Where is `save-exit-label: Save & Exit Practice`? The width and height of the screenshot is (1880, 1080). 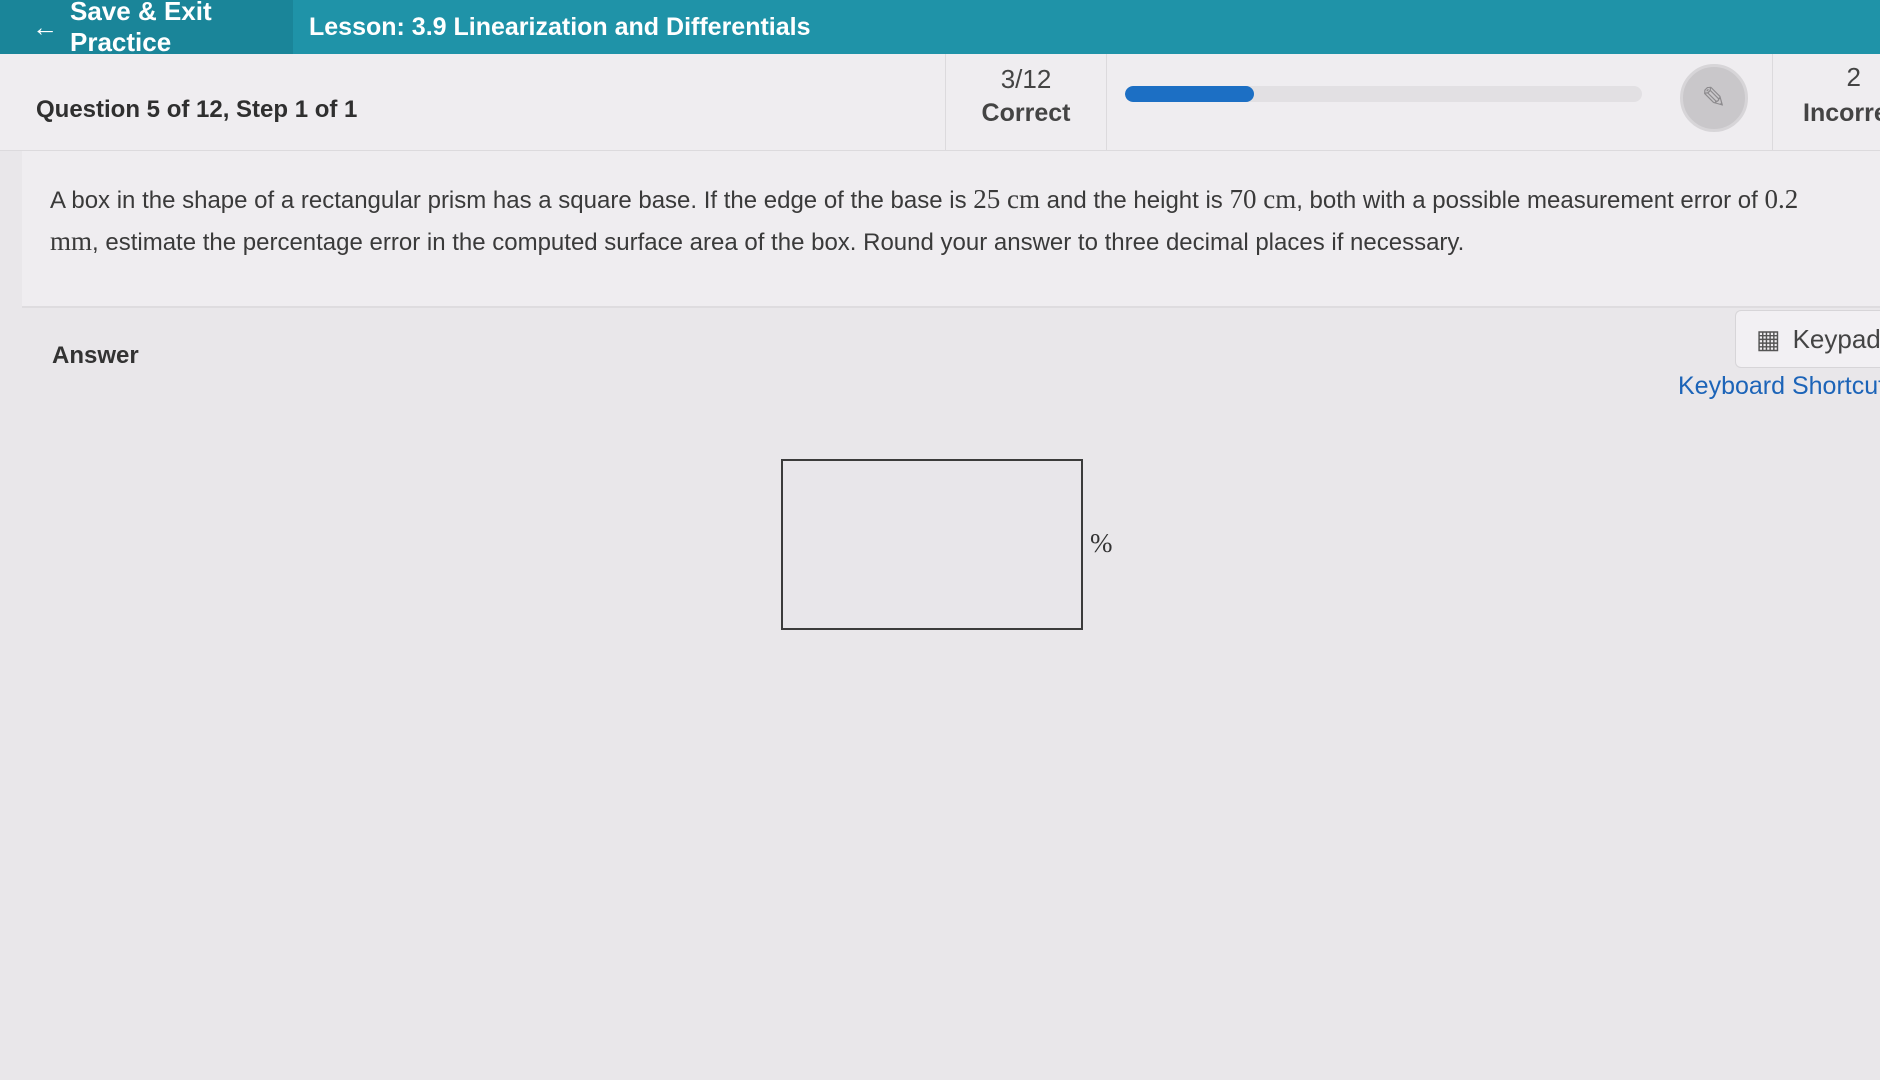
save-exit-label: Save & Exit Practice is located at coordinates (141, 28).